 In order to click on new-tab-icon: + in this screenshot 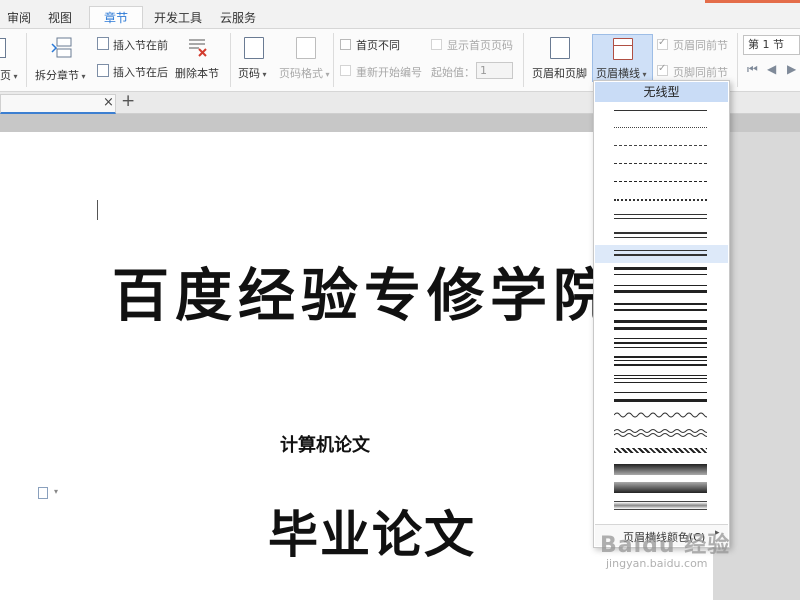, I will do `click(128, 101)`.